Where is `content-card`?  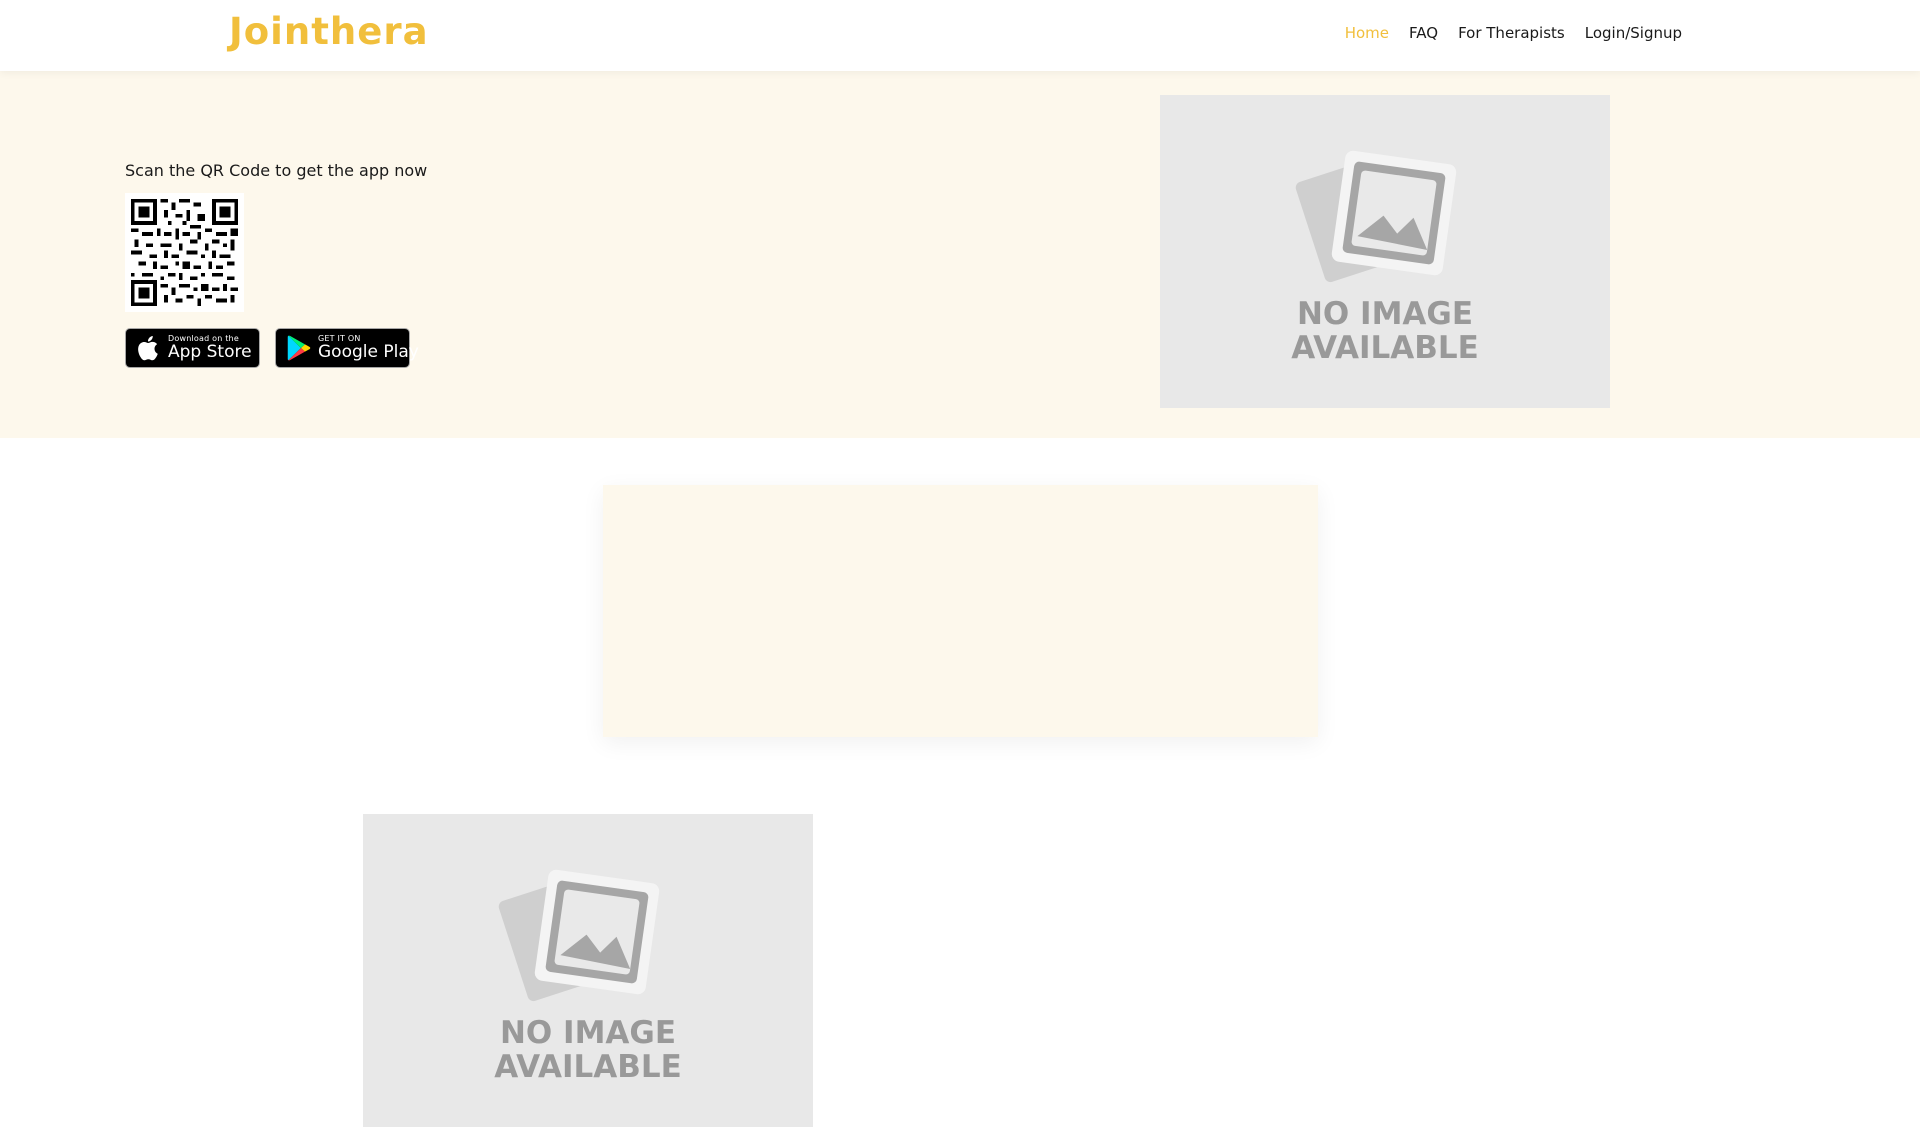
content-card is located at coordinates (960, 611).